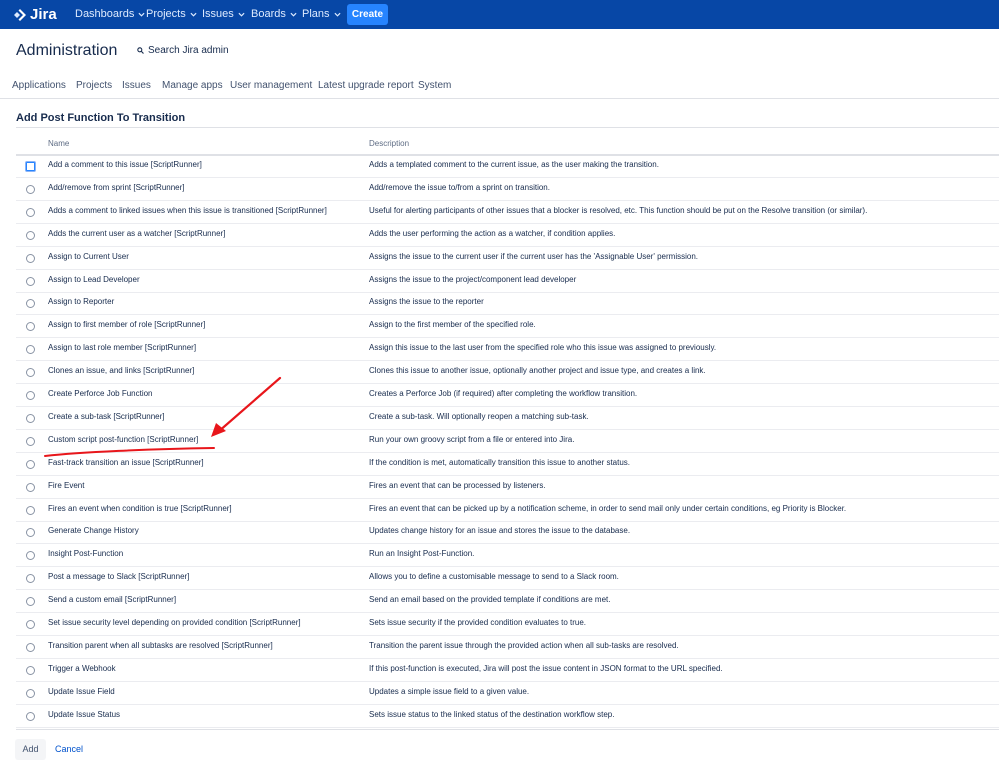 This screenshot has height=771, width=999. What do you see at coordinates (43, 14) in the screenshot?
I see `jira-logo-text: Jira` at bounding box center [43, 14].